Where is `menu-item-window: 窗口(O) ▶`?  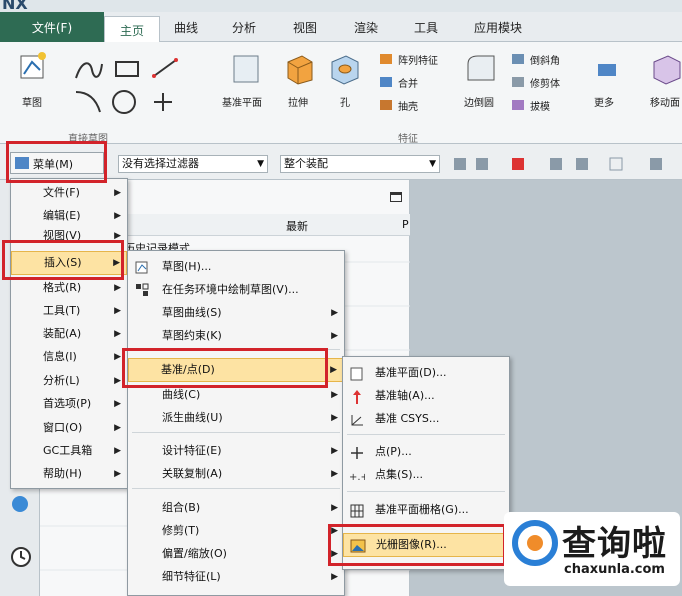 menu-item-window: 窗口(O) ▶ is located at coordinates (69, 428).